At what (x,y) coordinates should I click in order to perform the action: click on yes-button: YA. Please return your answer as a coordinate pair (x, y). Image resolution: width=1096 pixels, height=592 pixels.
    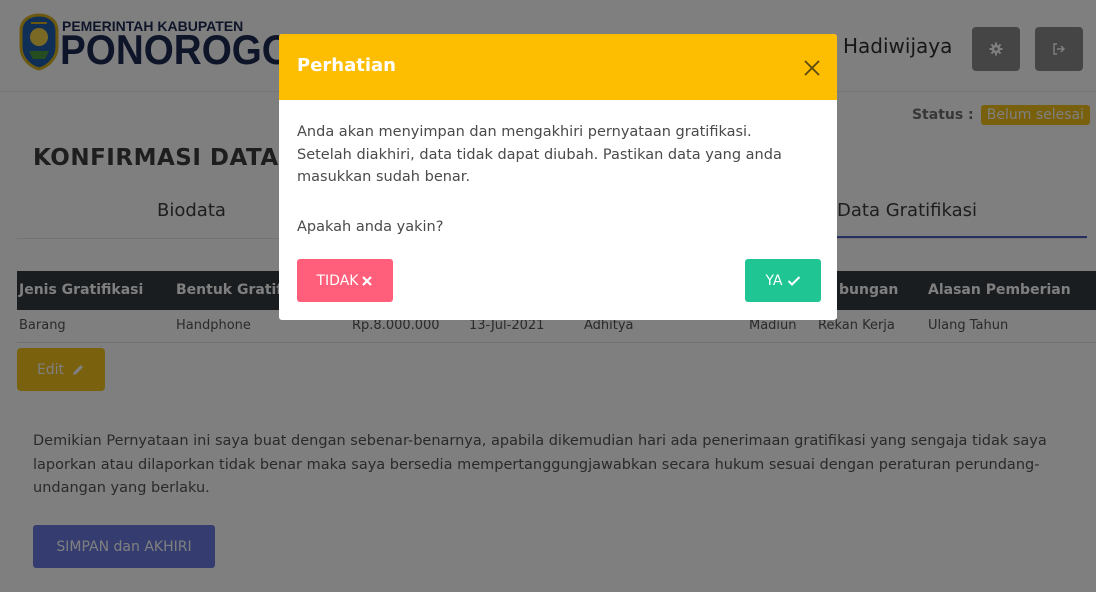
    Looking at the image, I should click on (783, 280).